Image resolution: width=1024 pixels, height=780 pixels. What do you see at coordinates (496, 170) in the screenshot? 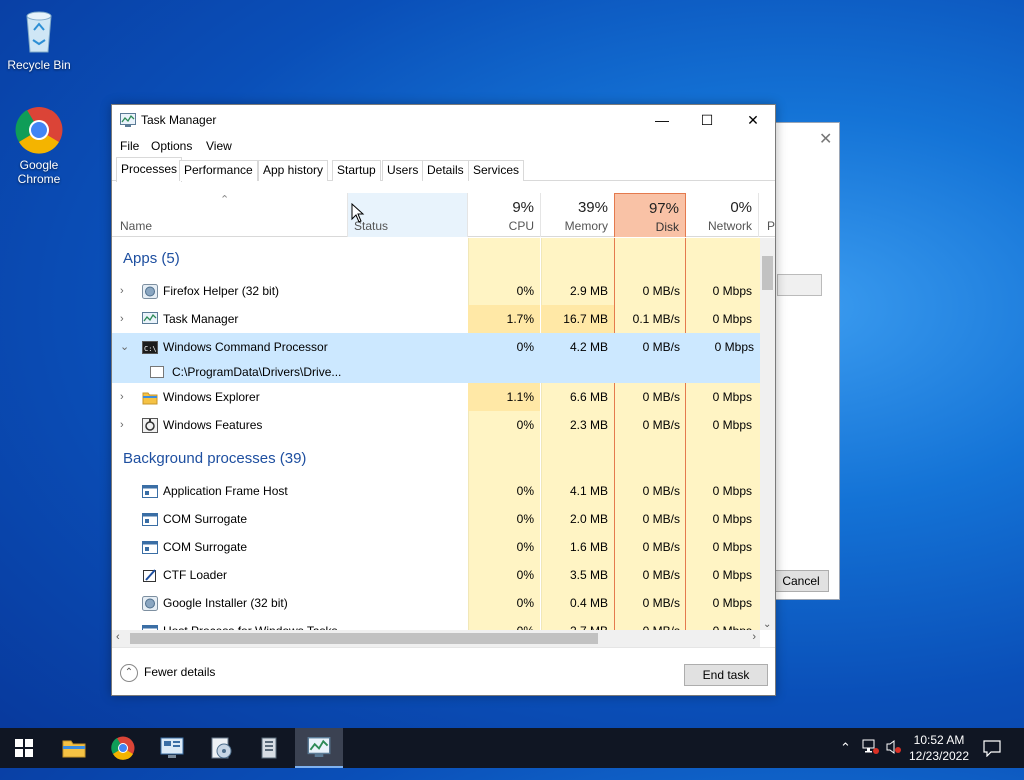
I see `tab-services: Services` at bounding box center [496, 170].